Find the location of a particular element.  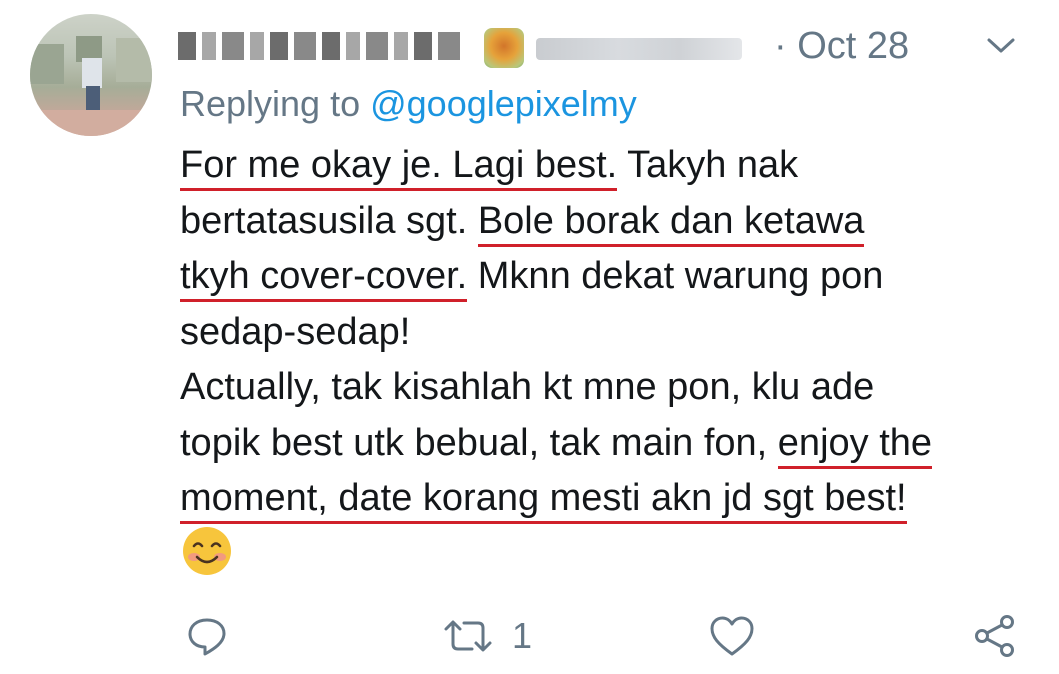

underlined-phrase: Bole borak dan ketawa is located at coordinates (671, 223).